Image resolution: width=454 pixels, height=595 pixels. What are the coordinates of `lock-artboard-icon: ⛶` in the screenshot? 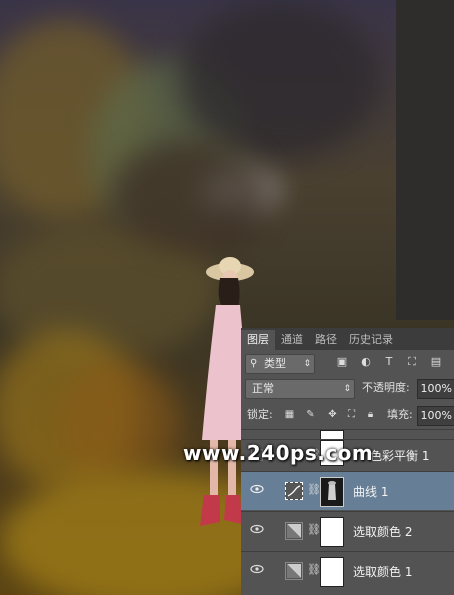 It's located at (351, 414).